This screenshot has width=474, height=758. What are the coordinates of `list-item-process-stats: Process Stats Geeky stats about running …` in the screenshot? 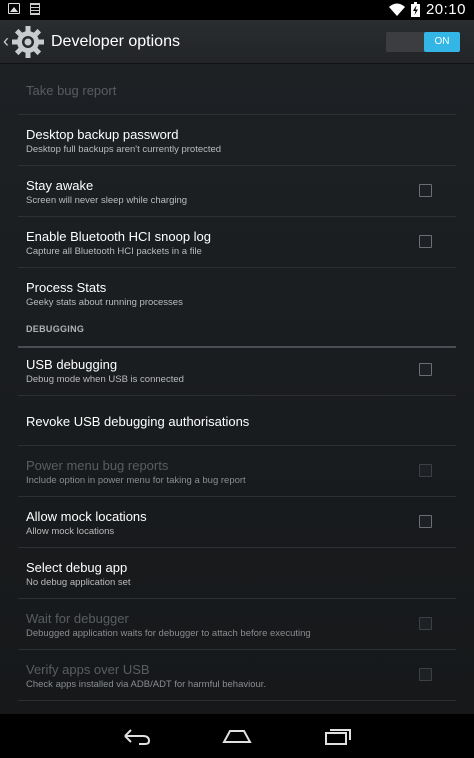 It's located at (237, 294).